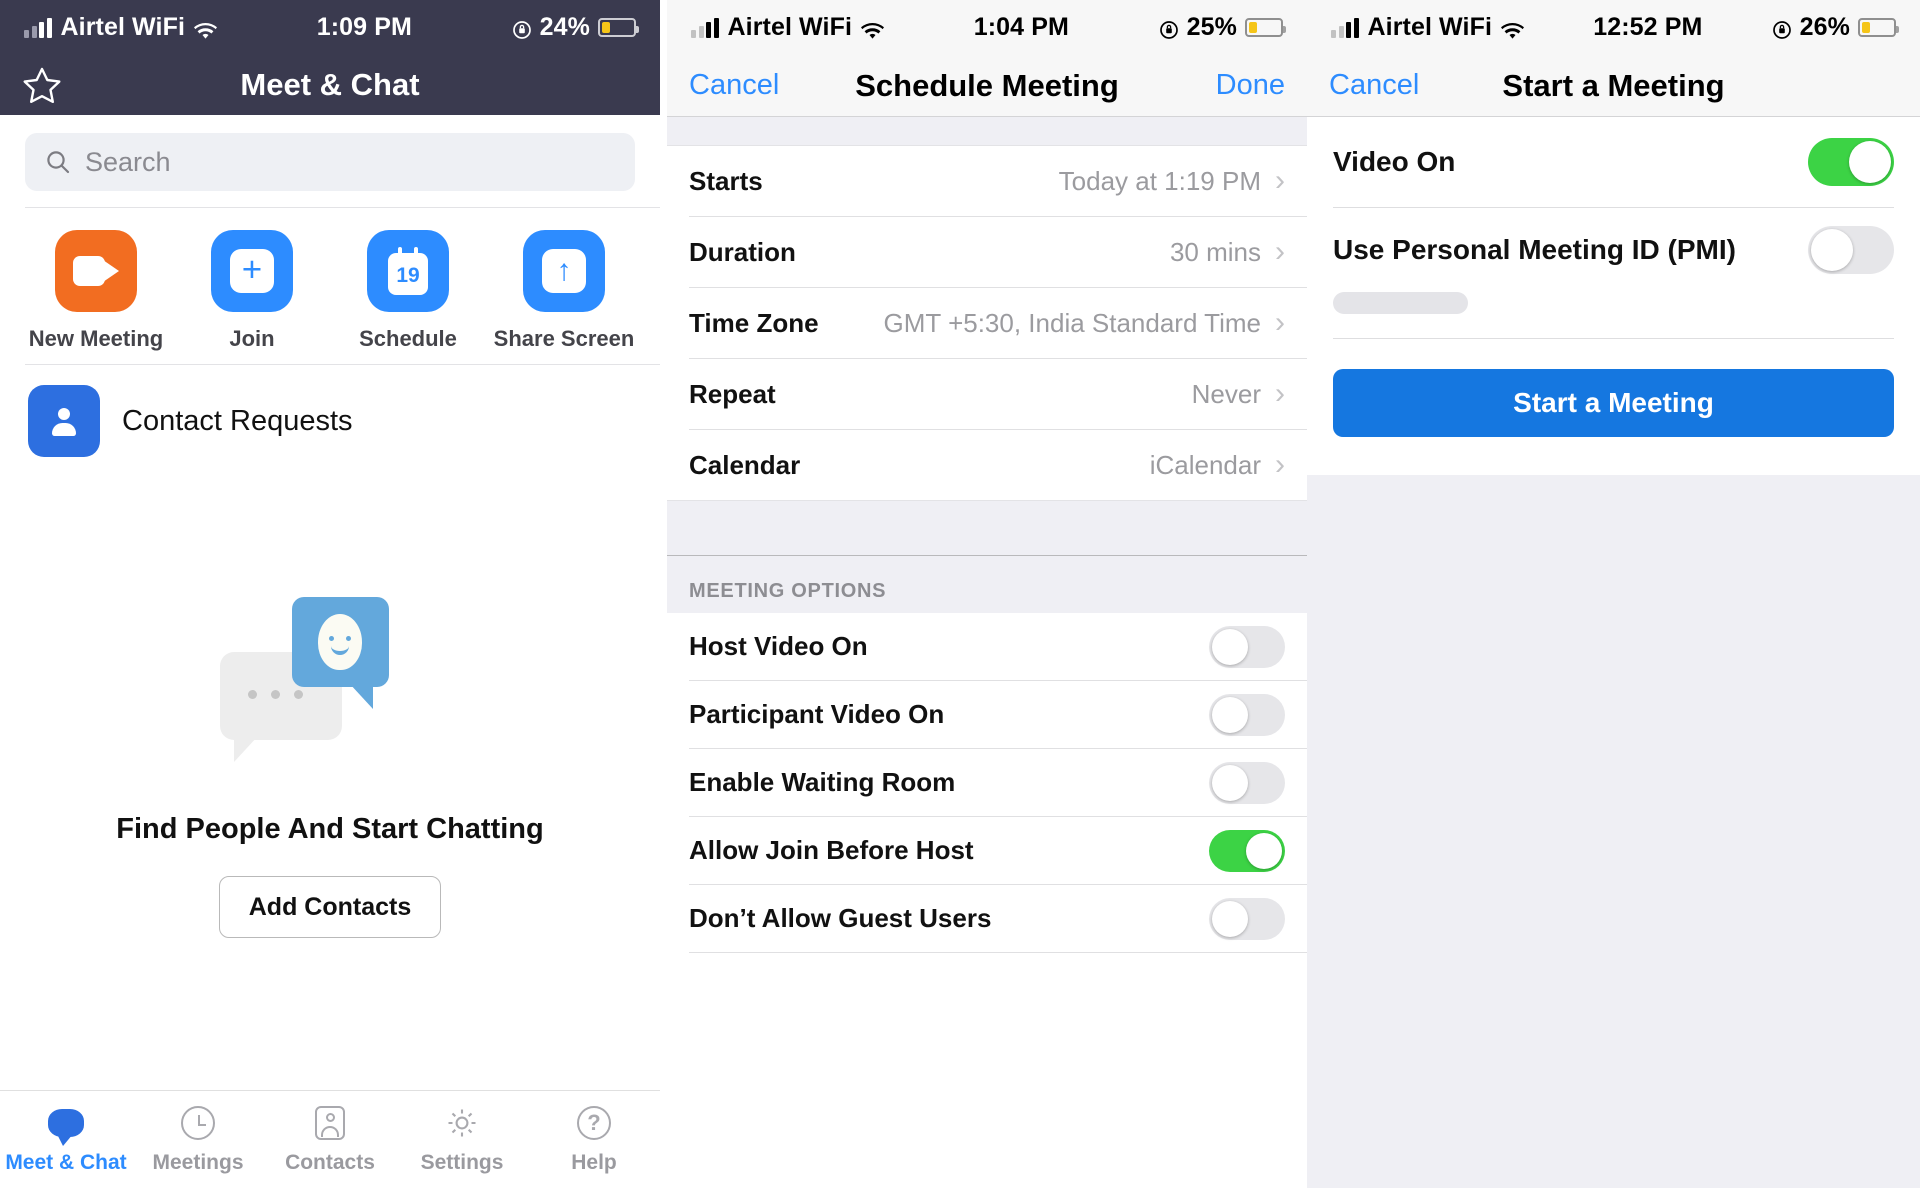  Describe the element at coordinates (987, 850) in the screenshot. I see `row-allow-join-before-host: Allow Join Before Host` at that location.